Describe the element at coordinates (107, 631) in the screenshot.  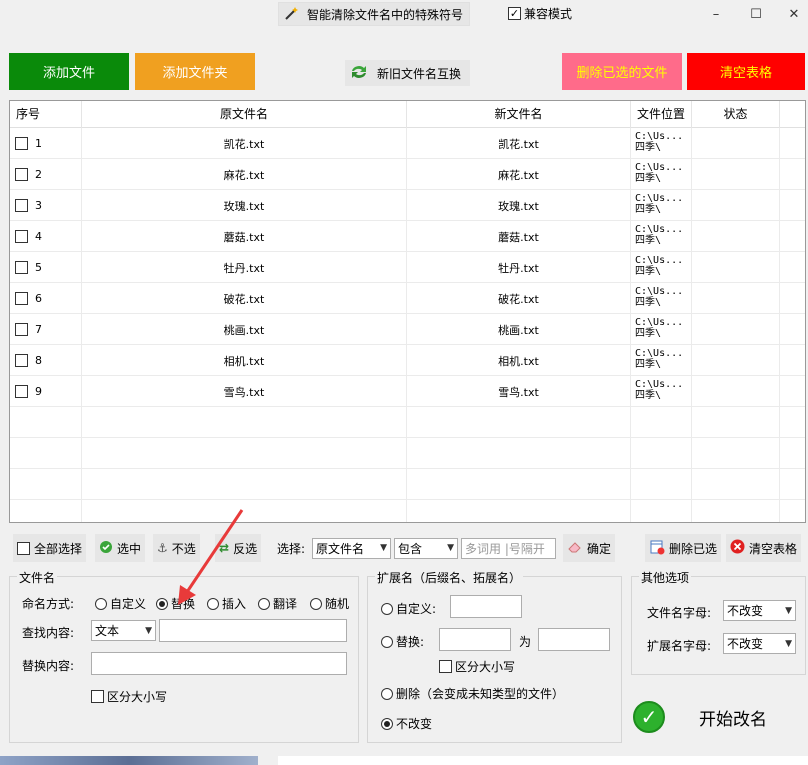
I see `find-type-value: 文本` at that location.